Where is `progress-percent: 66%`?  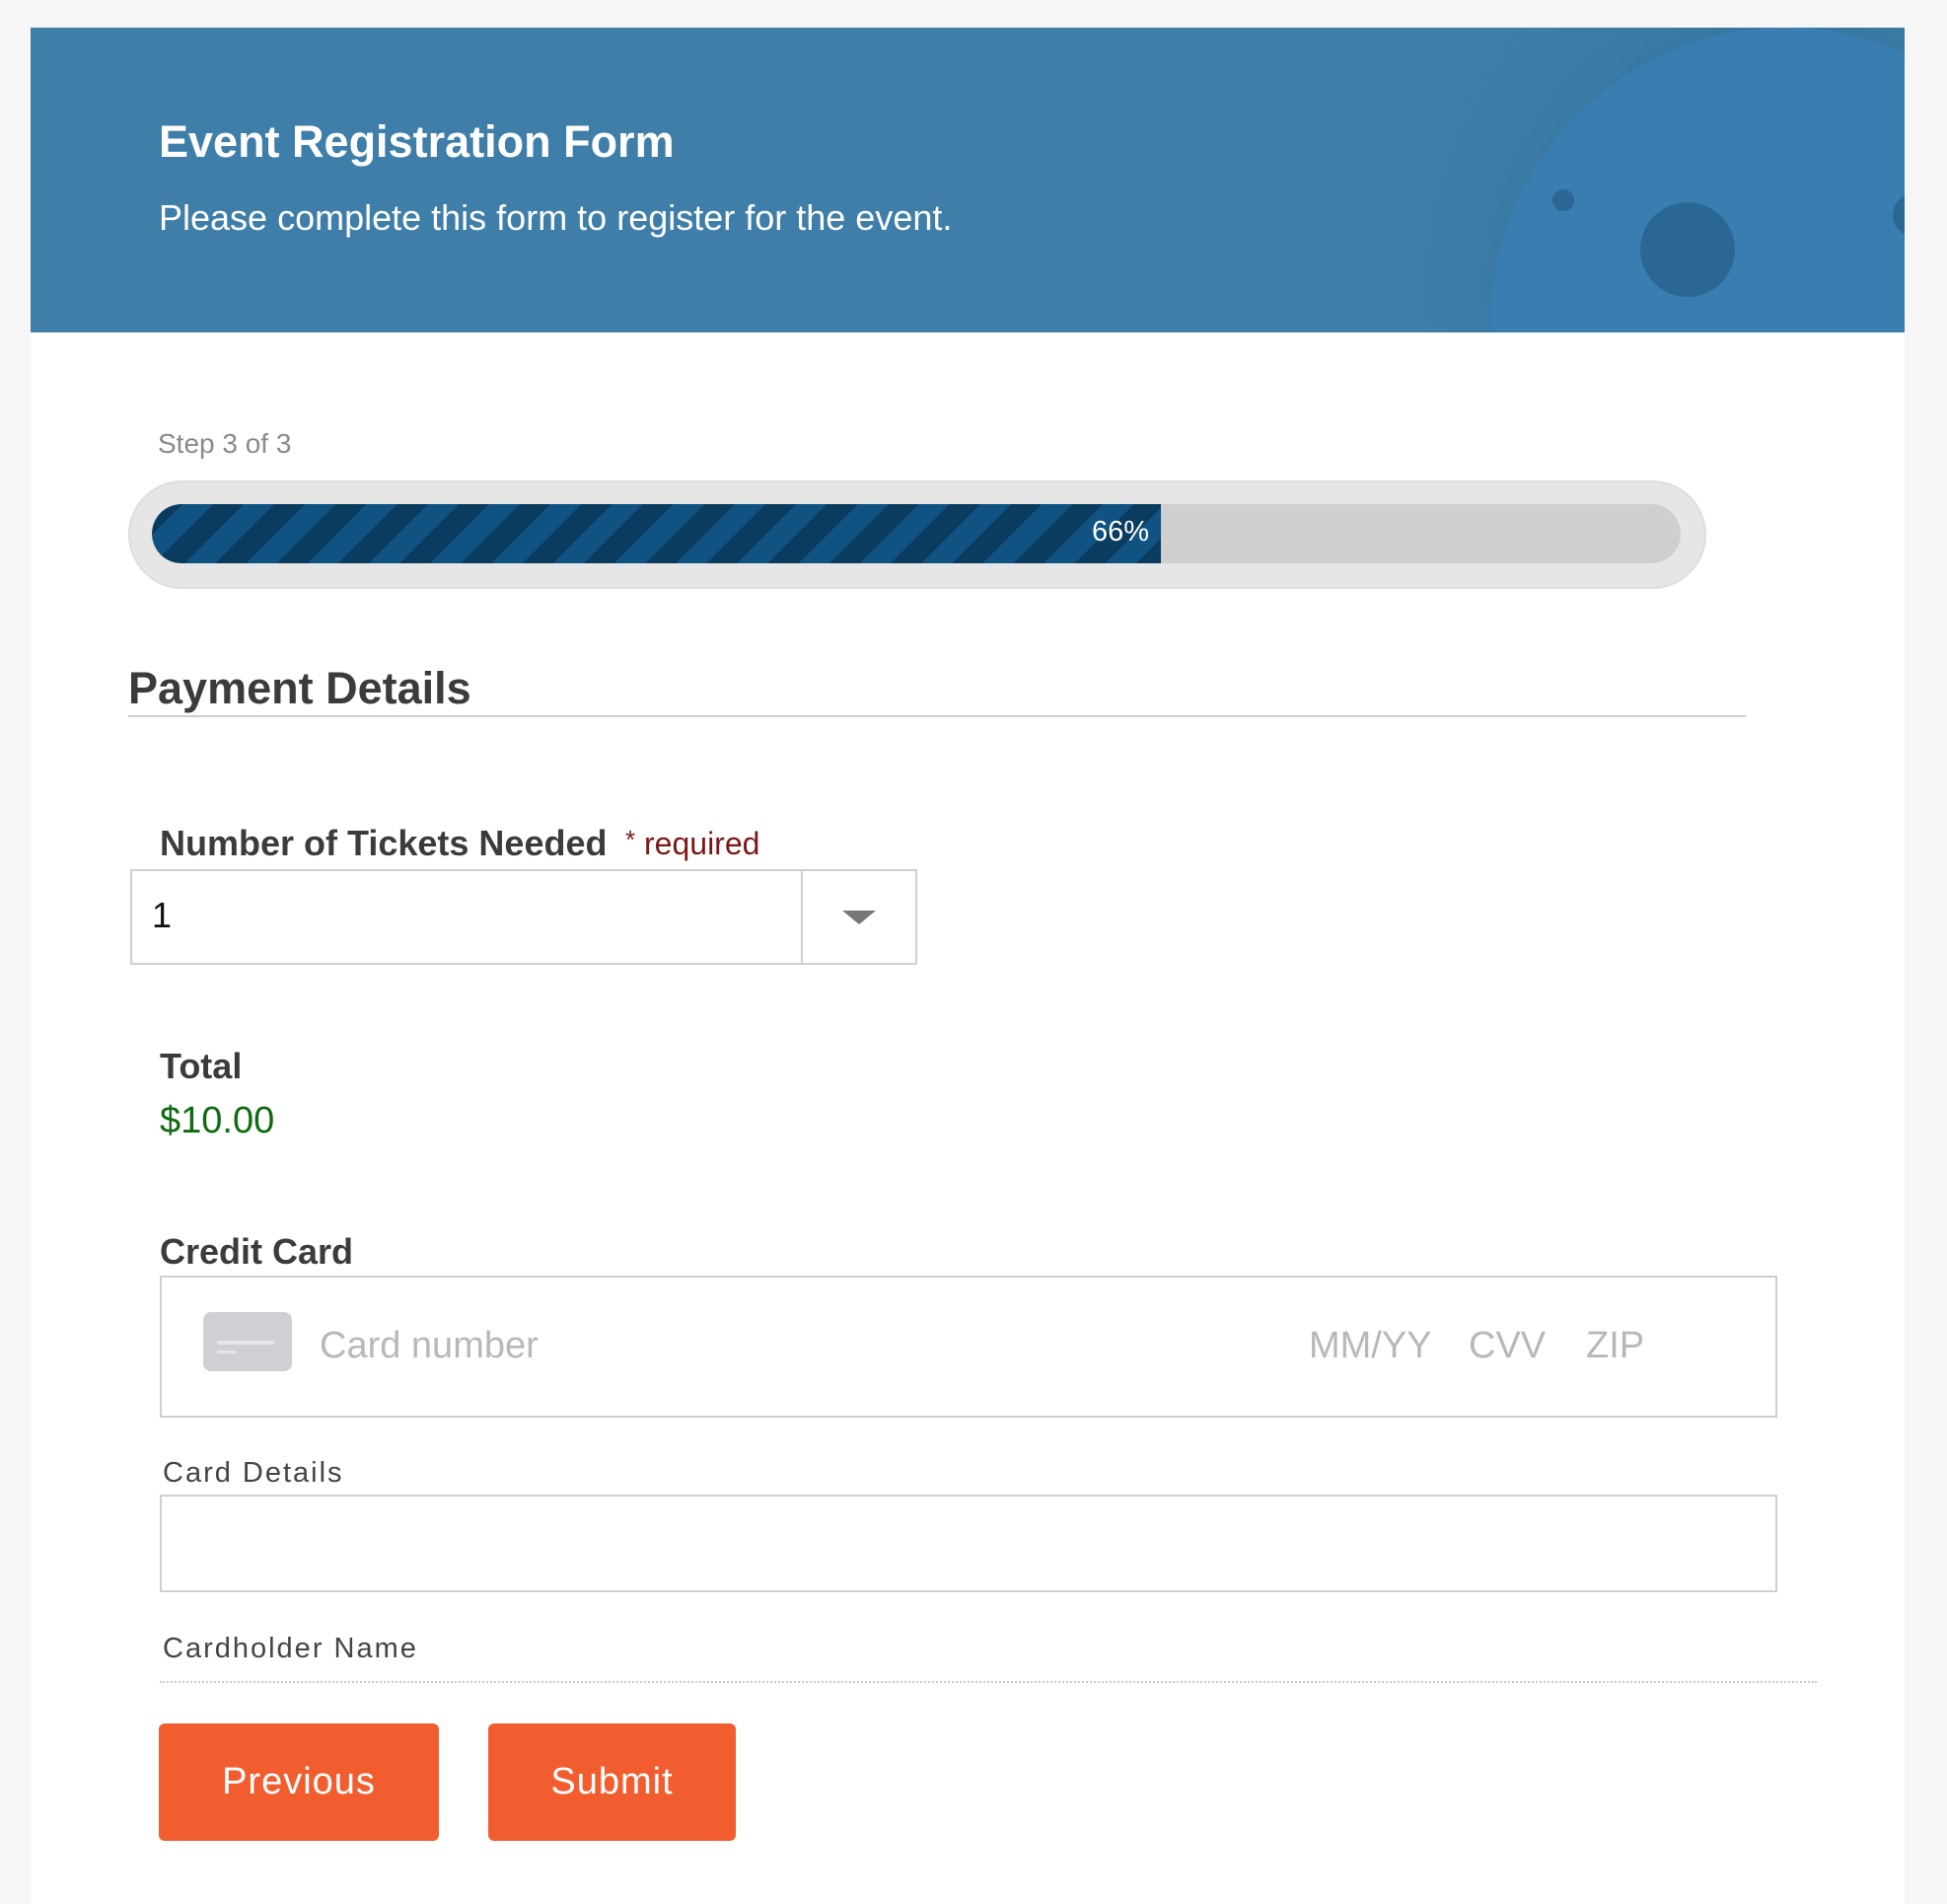
progress-percent: 66% is located at coordinates (1120, 532).